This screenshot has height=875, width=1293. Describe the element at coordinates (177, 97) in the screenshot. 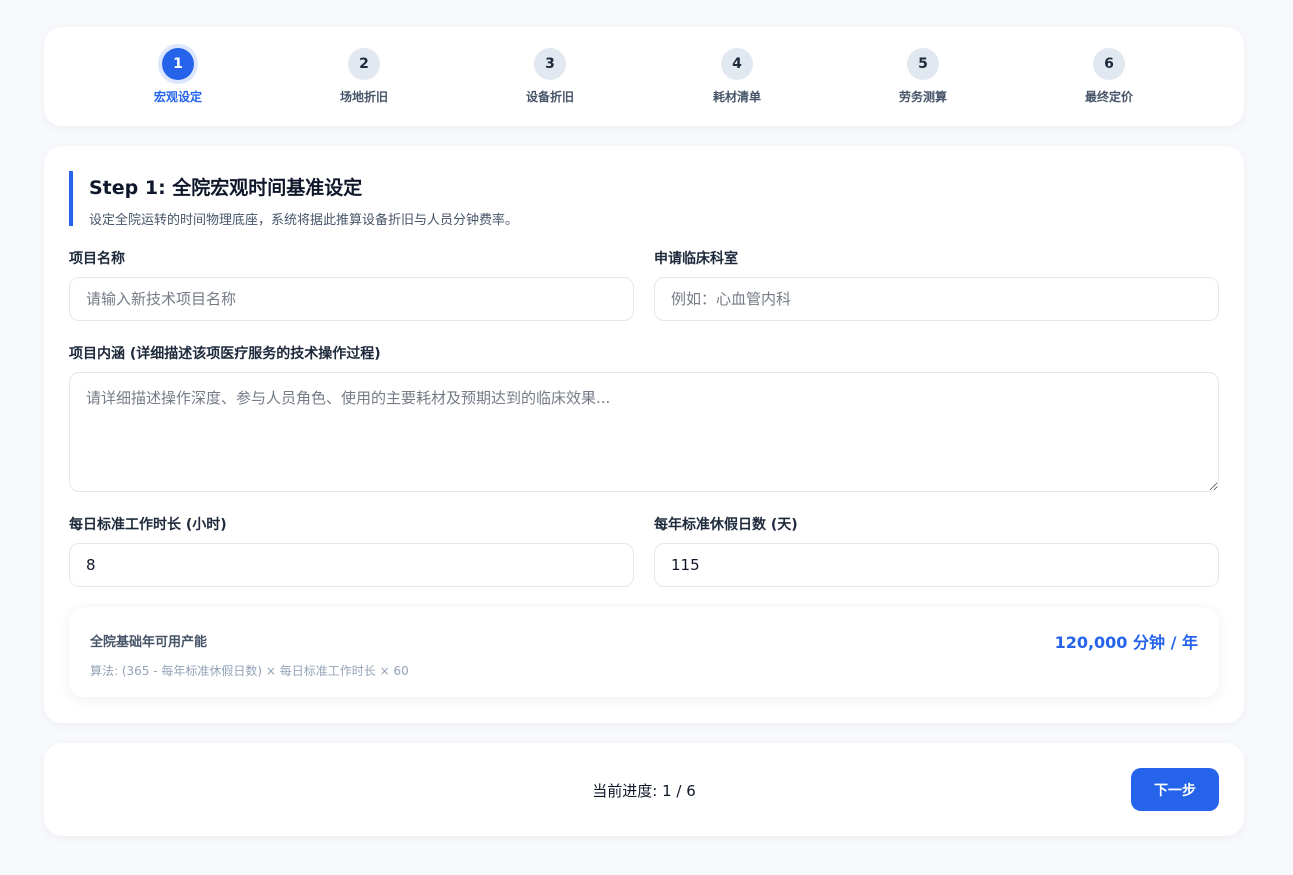

I see `step-label: 宏观设定` at that location.